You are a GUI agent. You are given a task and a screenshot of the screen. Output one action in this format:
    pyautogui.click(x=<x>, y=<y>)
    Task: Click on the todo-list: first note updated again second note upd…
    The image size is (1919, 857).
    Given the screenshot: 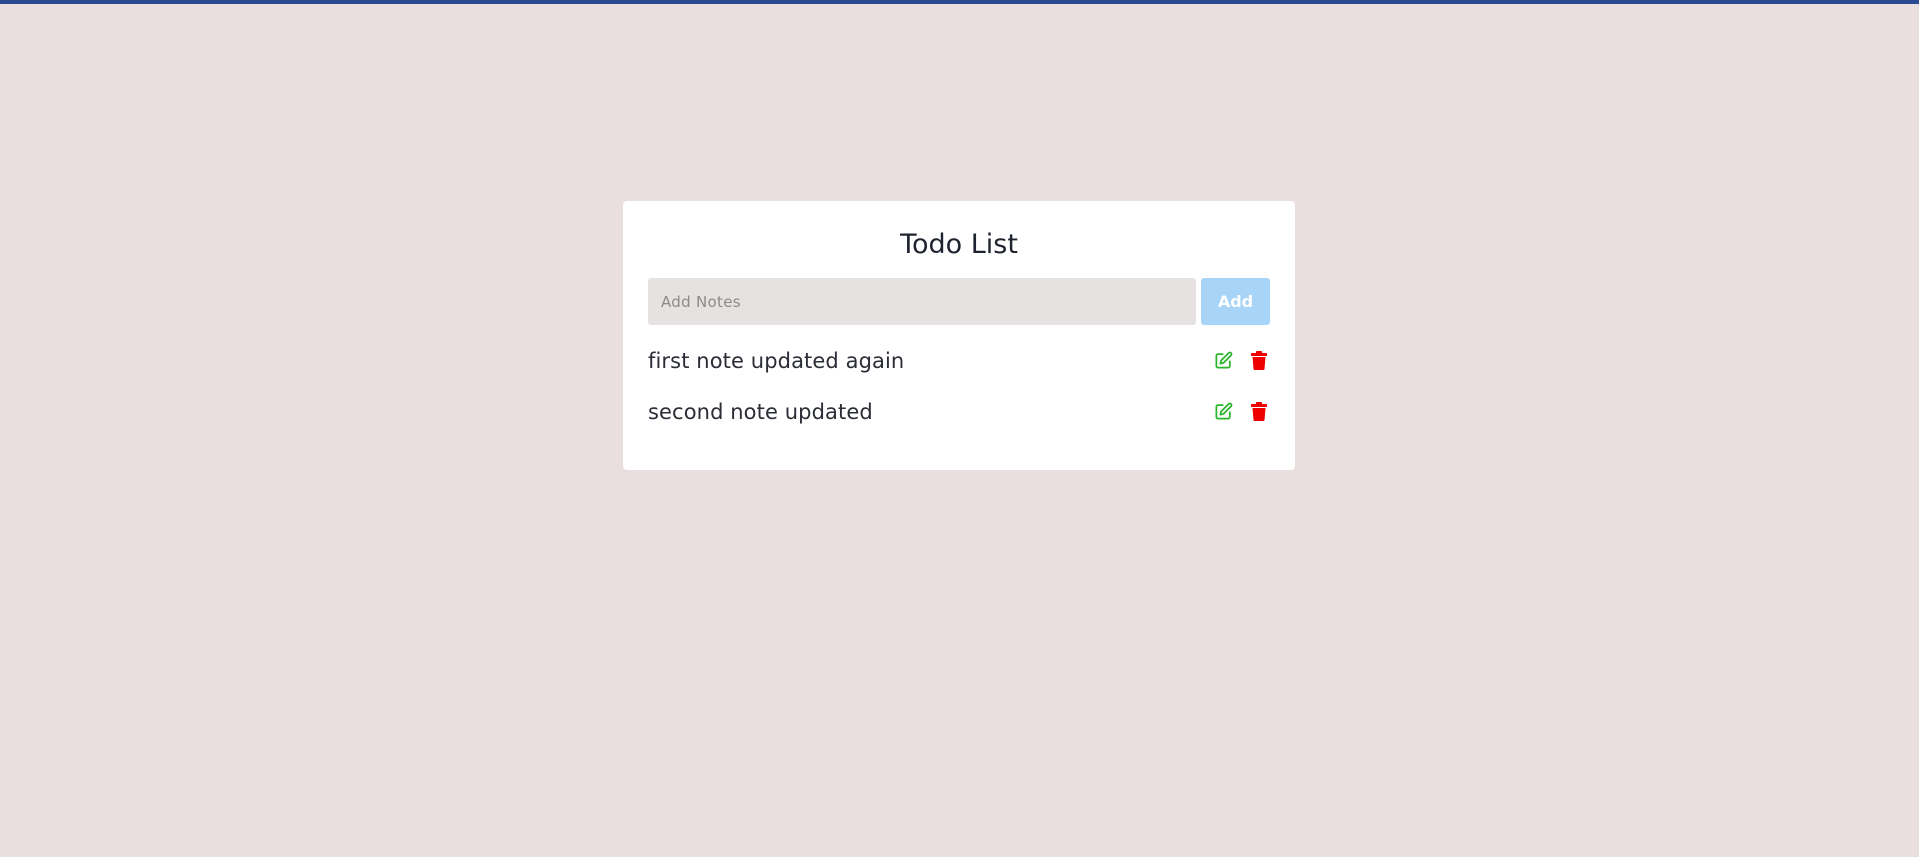 What is the action you would take?
    pyautogui.click(x=959, y=386)
    